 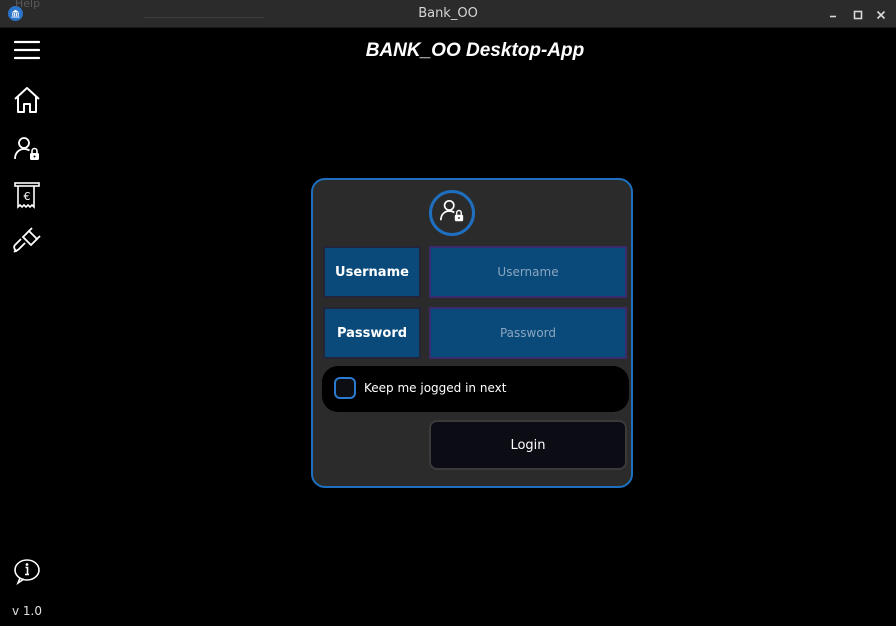 I want to click on login-avatar, so click(x=452, y=213).